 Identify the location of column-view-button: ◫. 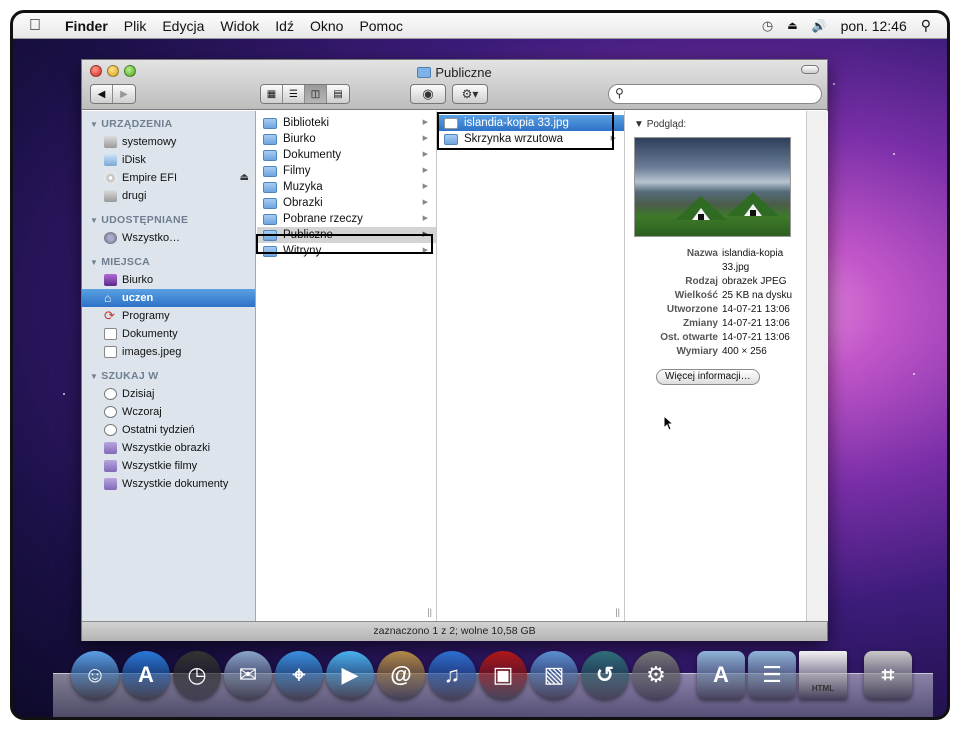
(316, 94).